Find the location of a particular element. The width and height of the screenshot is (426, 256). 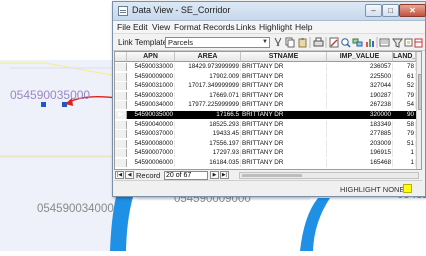

cell-imp: 320000 is located at coordinates (360, 115).